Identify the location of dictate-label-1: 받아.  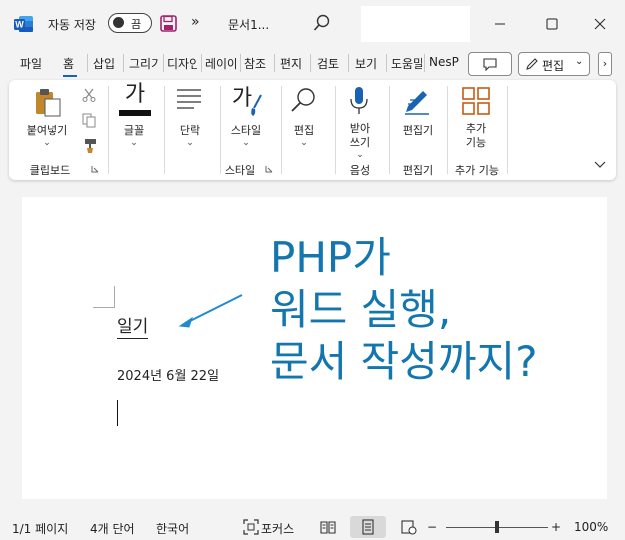
(360, 128).